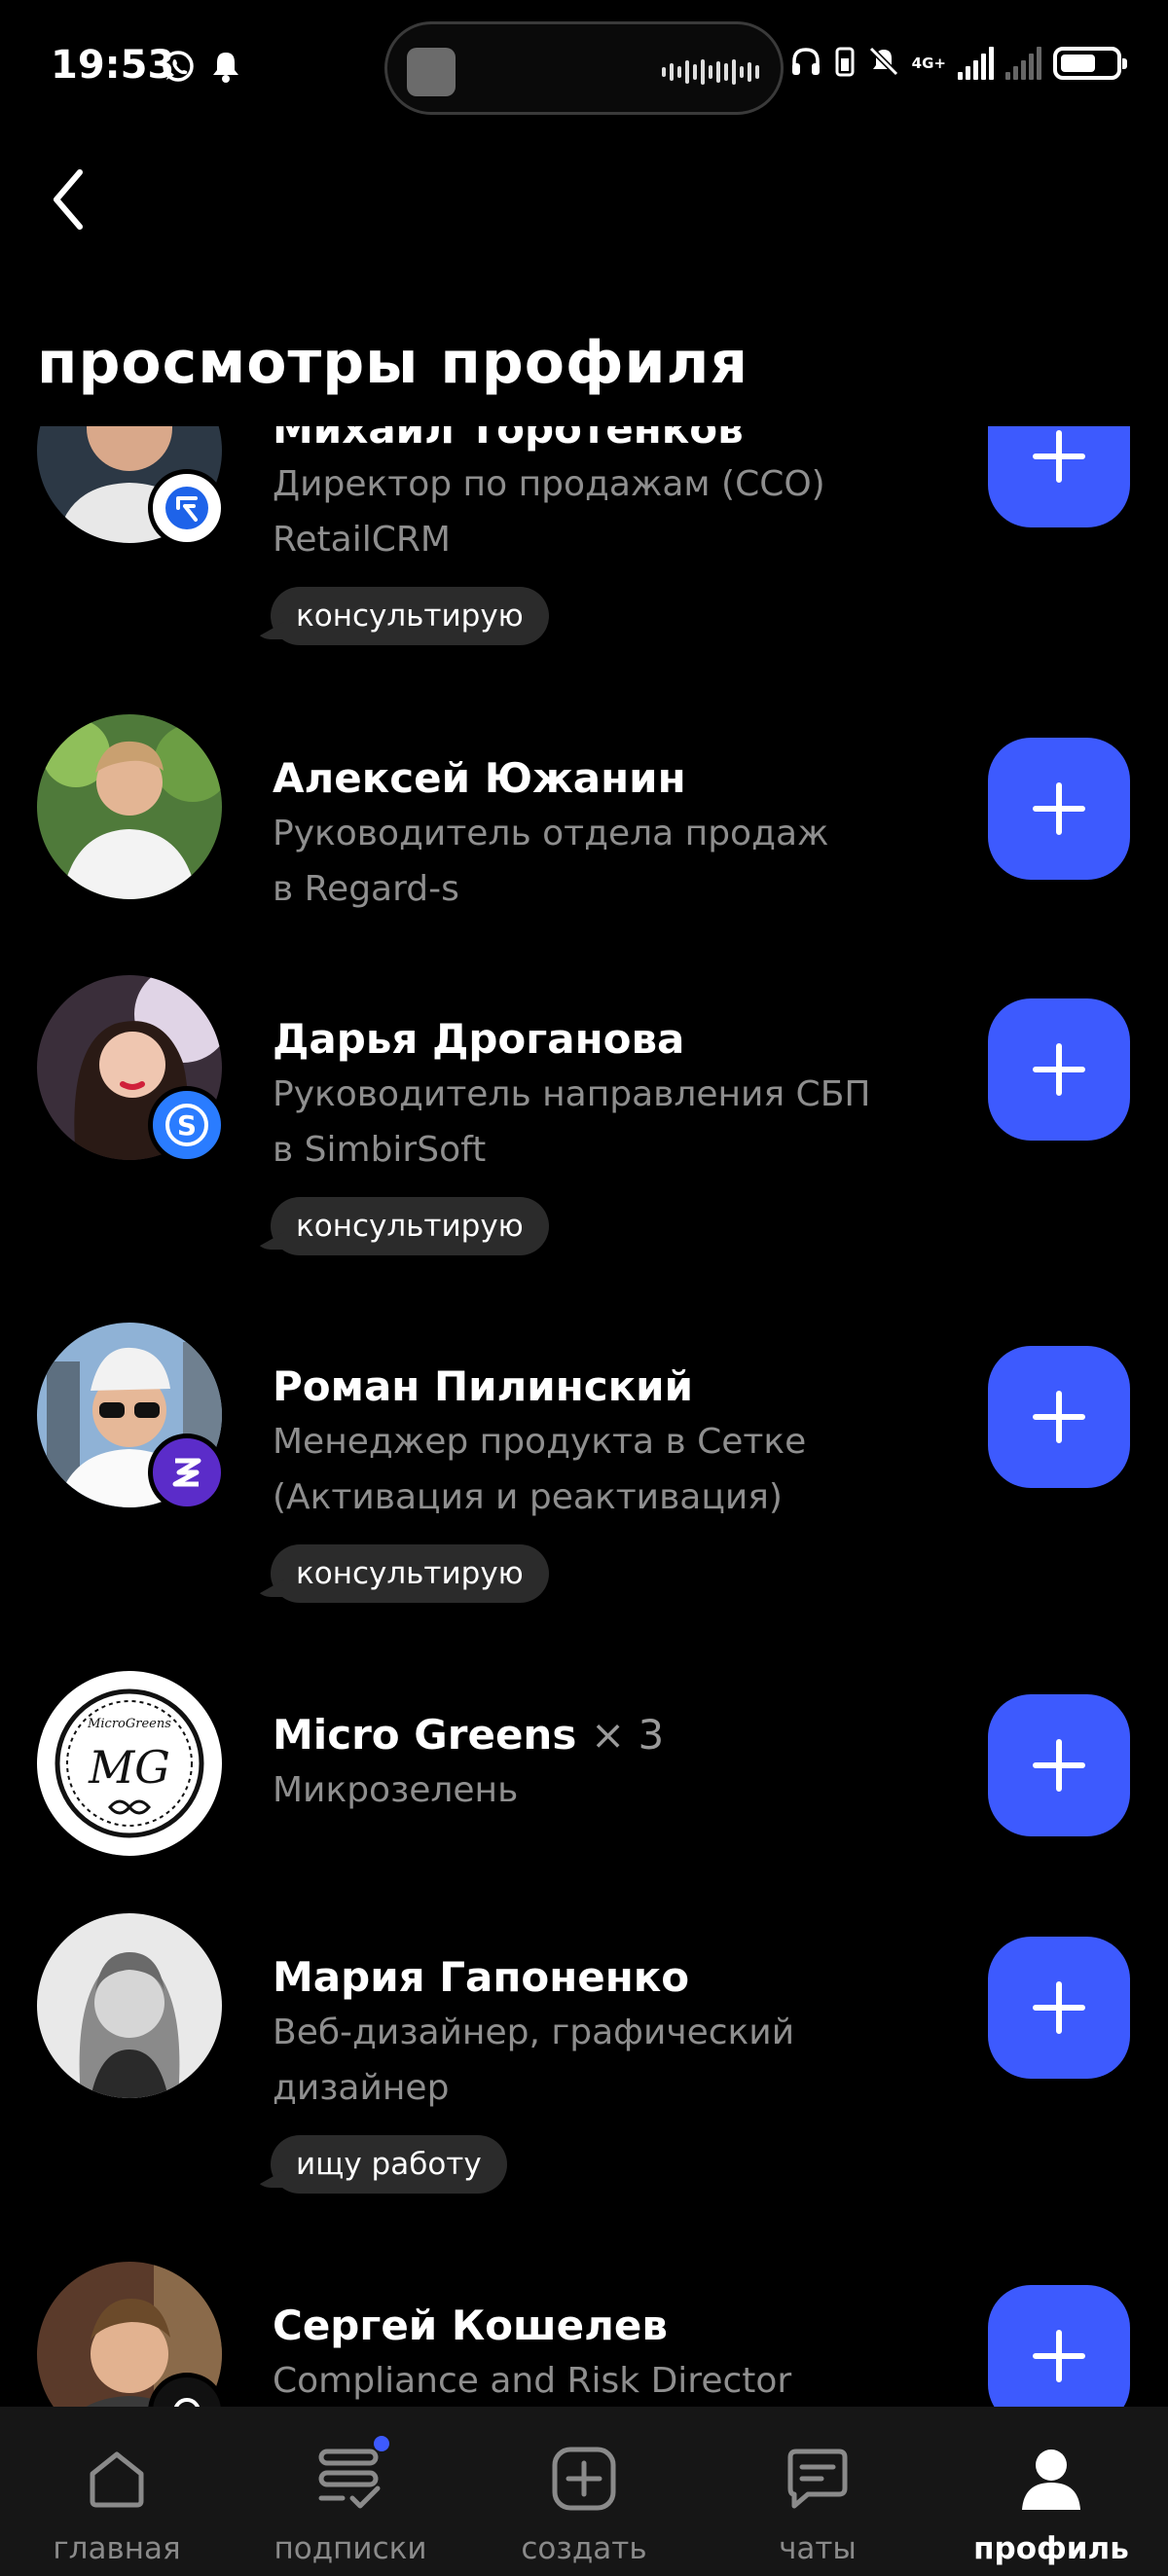 Image resolution: width=1168 pixels, height=2576 pixels. What do you see at coordinates (382, 2443) in the screenshot?
I see `notification-dot` at bounding box center [382, 2443].